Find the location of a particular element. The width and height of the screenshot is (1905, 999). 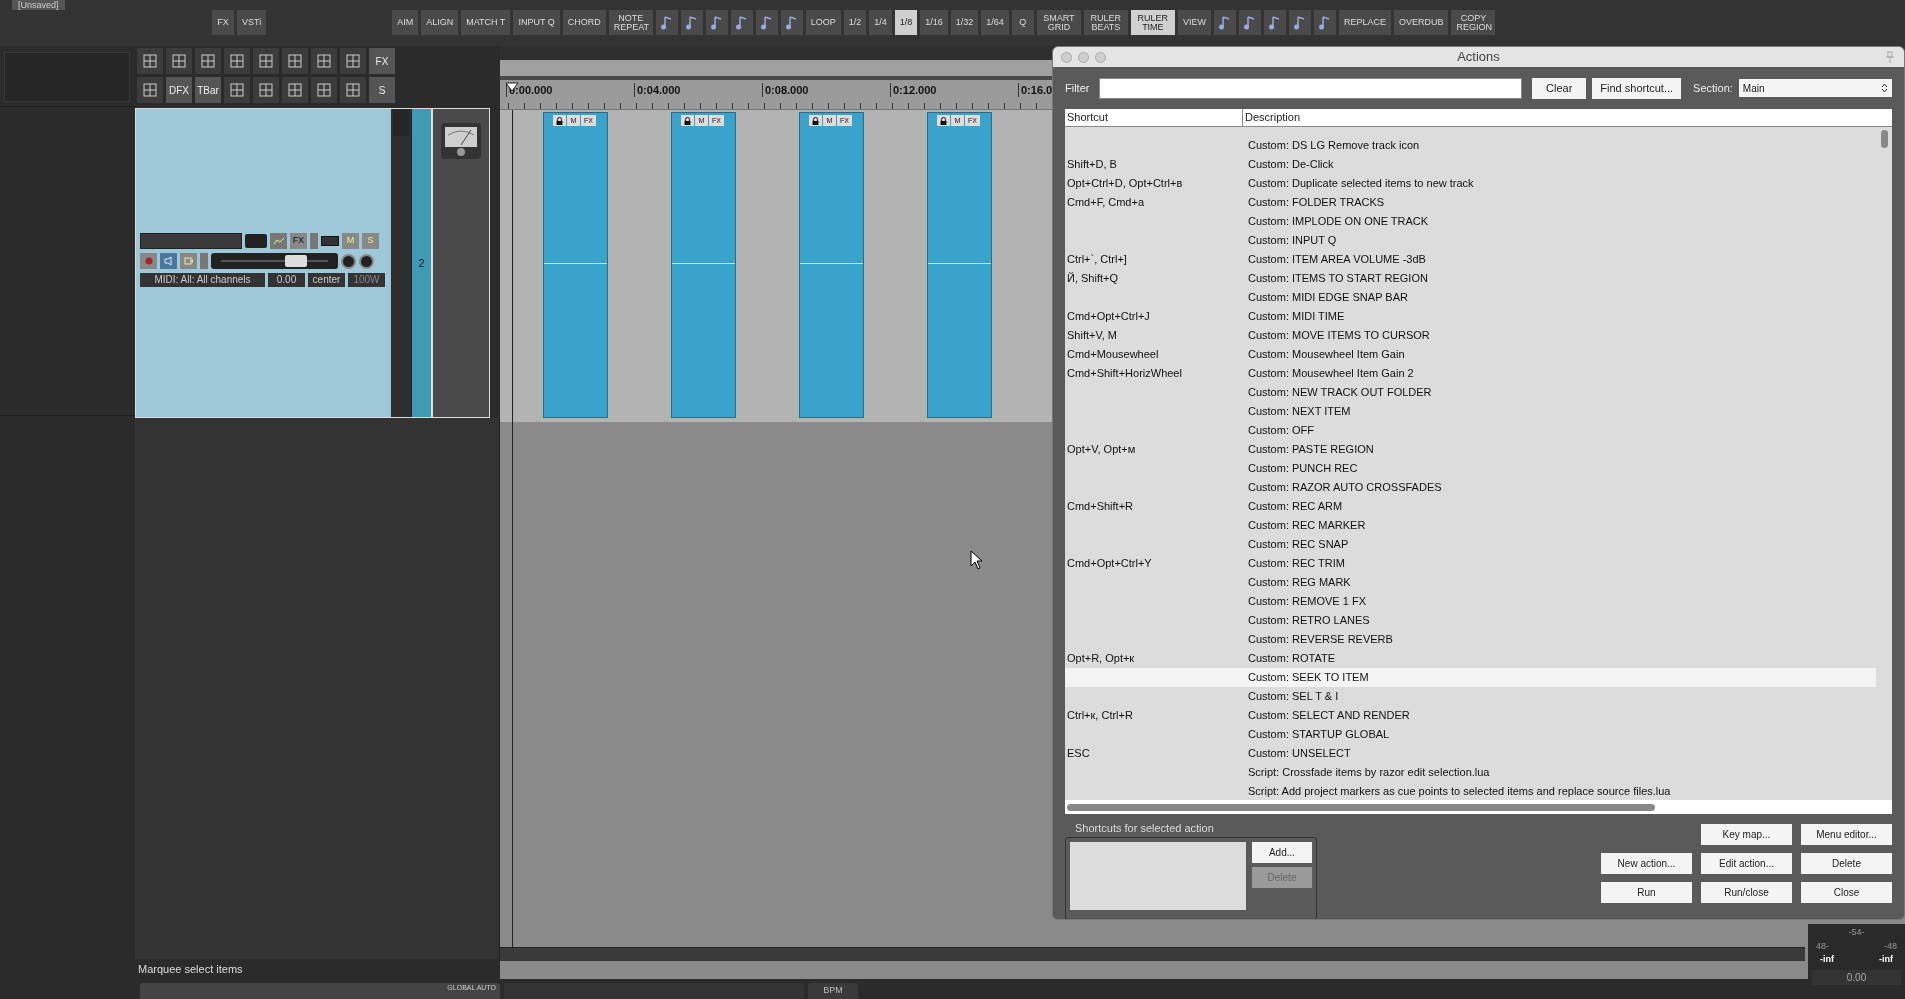

toolbar-button: VSTi is located at coordinates (252, 22).